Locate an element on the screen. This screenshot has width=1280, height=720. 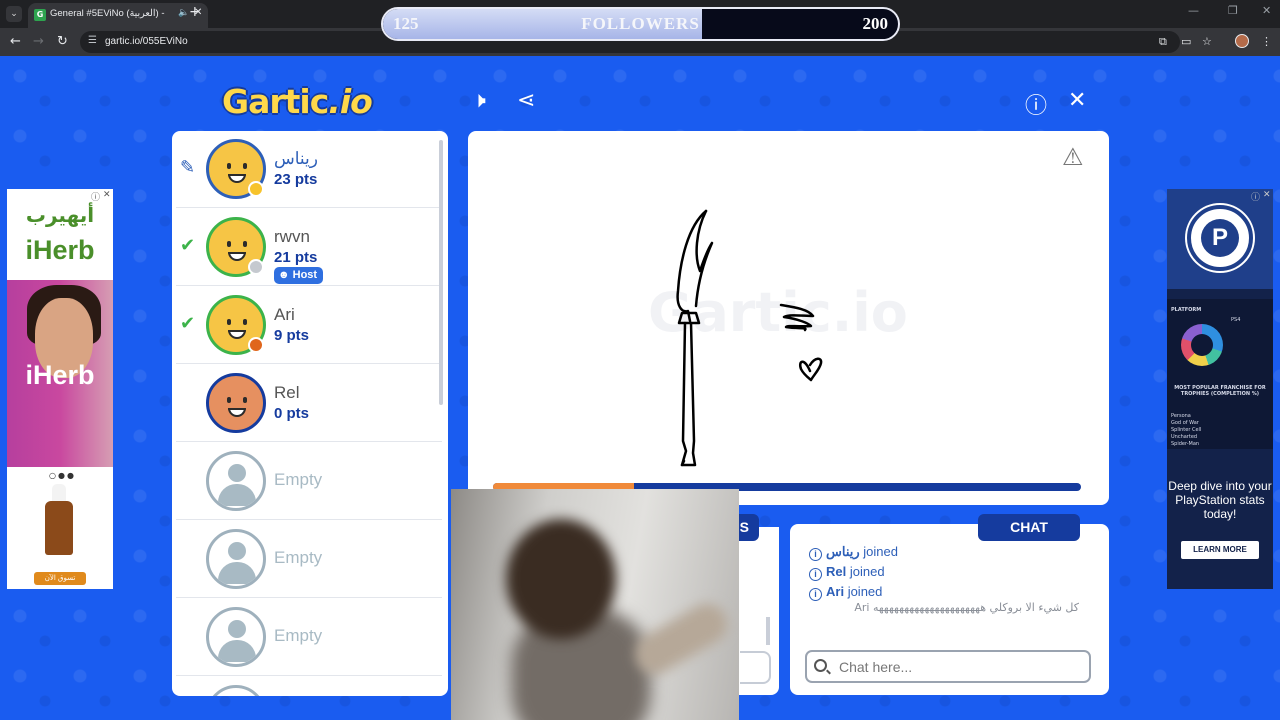
player-name: Rel is located at coordinates (287, 392).